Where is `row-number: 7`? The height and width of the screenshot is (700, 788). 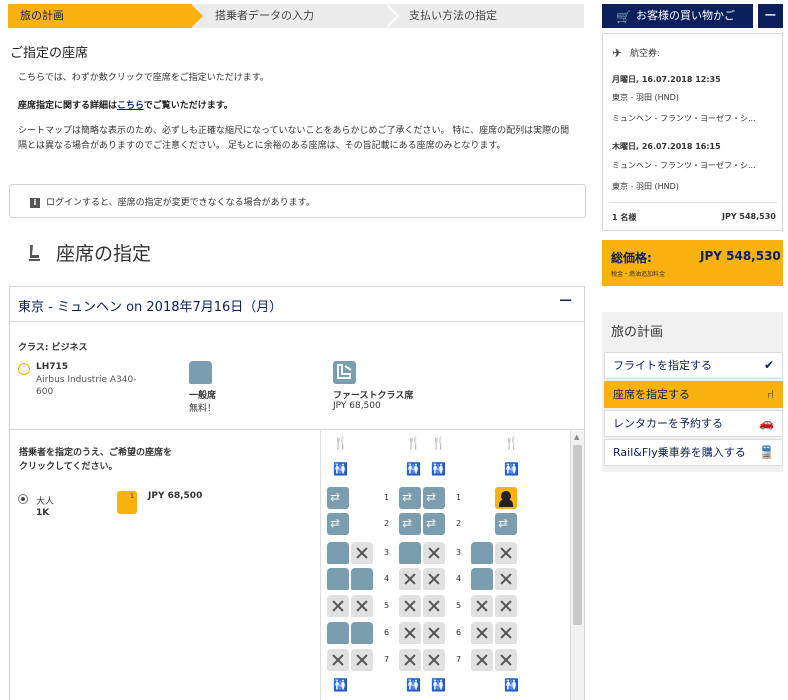 row-number: 7 is located at coordinates (459, 659).